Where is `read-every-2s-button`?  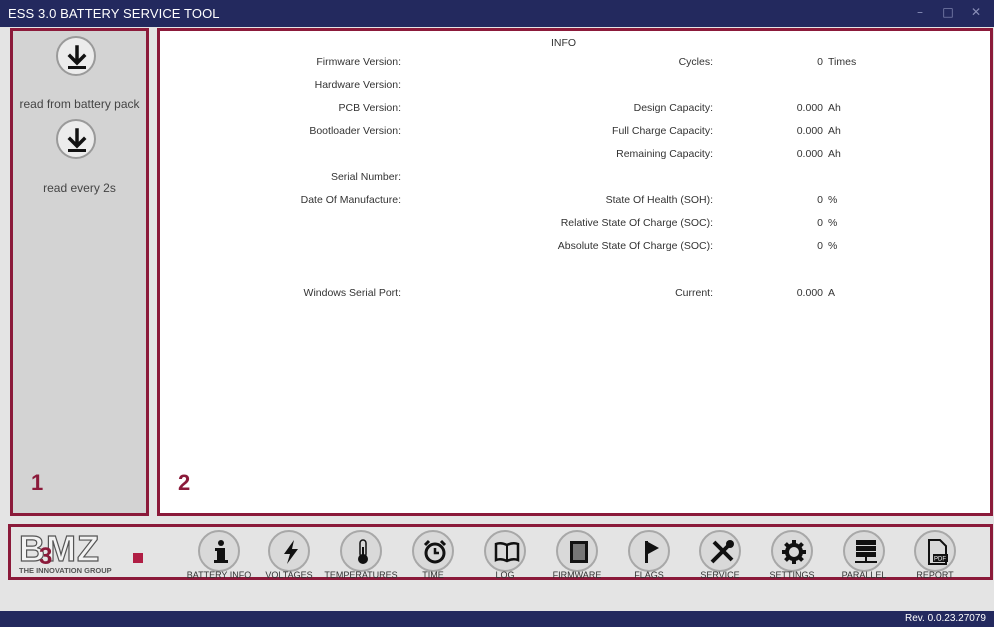 read-every-2s-button is located at coordinates (76, 139).